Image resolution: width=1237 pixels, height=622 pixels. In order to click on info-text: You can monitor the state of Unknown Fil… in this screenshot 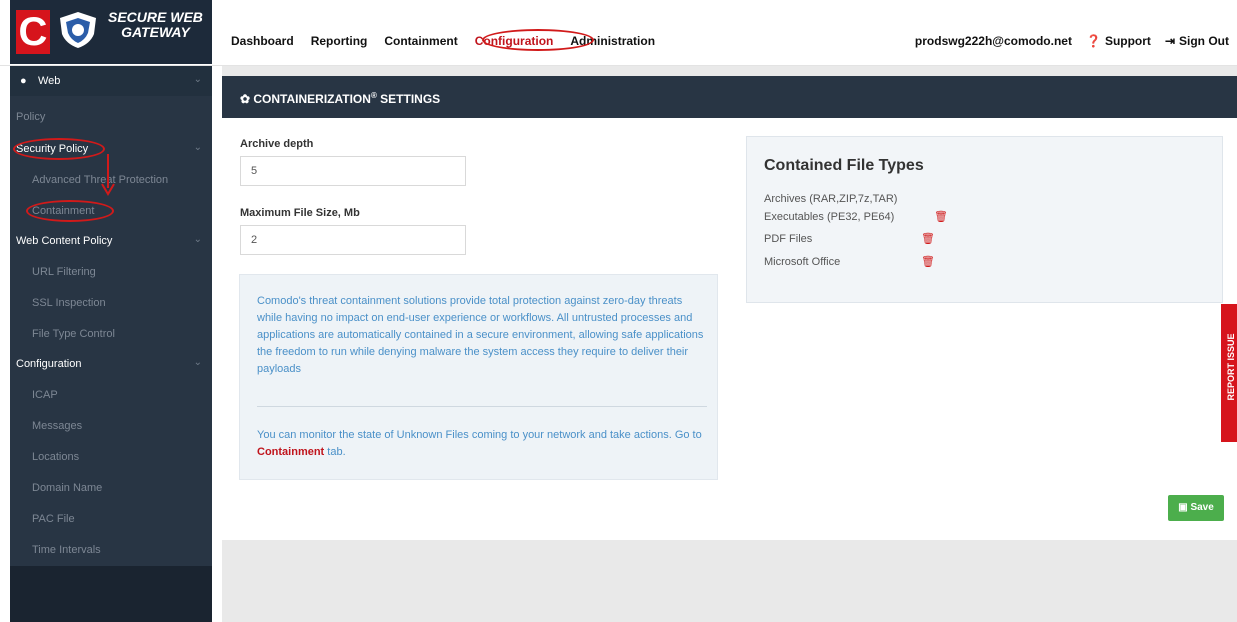, I will do `click(479, 435)`.